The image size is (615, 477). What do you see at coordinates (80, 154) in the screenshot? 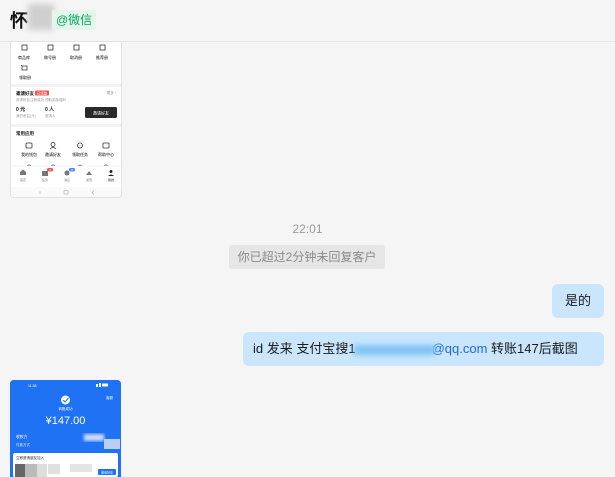
I see `app-label-3: 领取任务` at bounding box center [80, 154].